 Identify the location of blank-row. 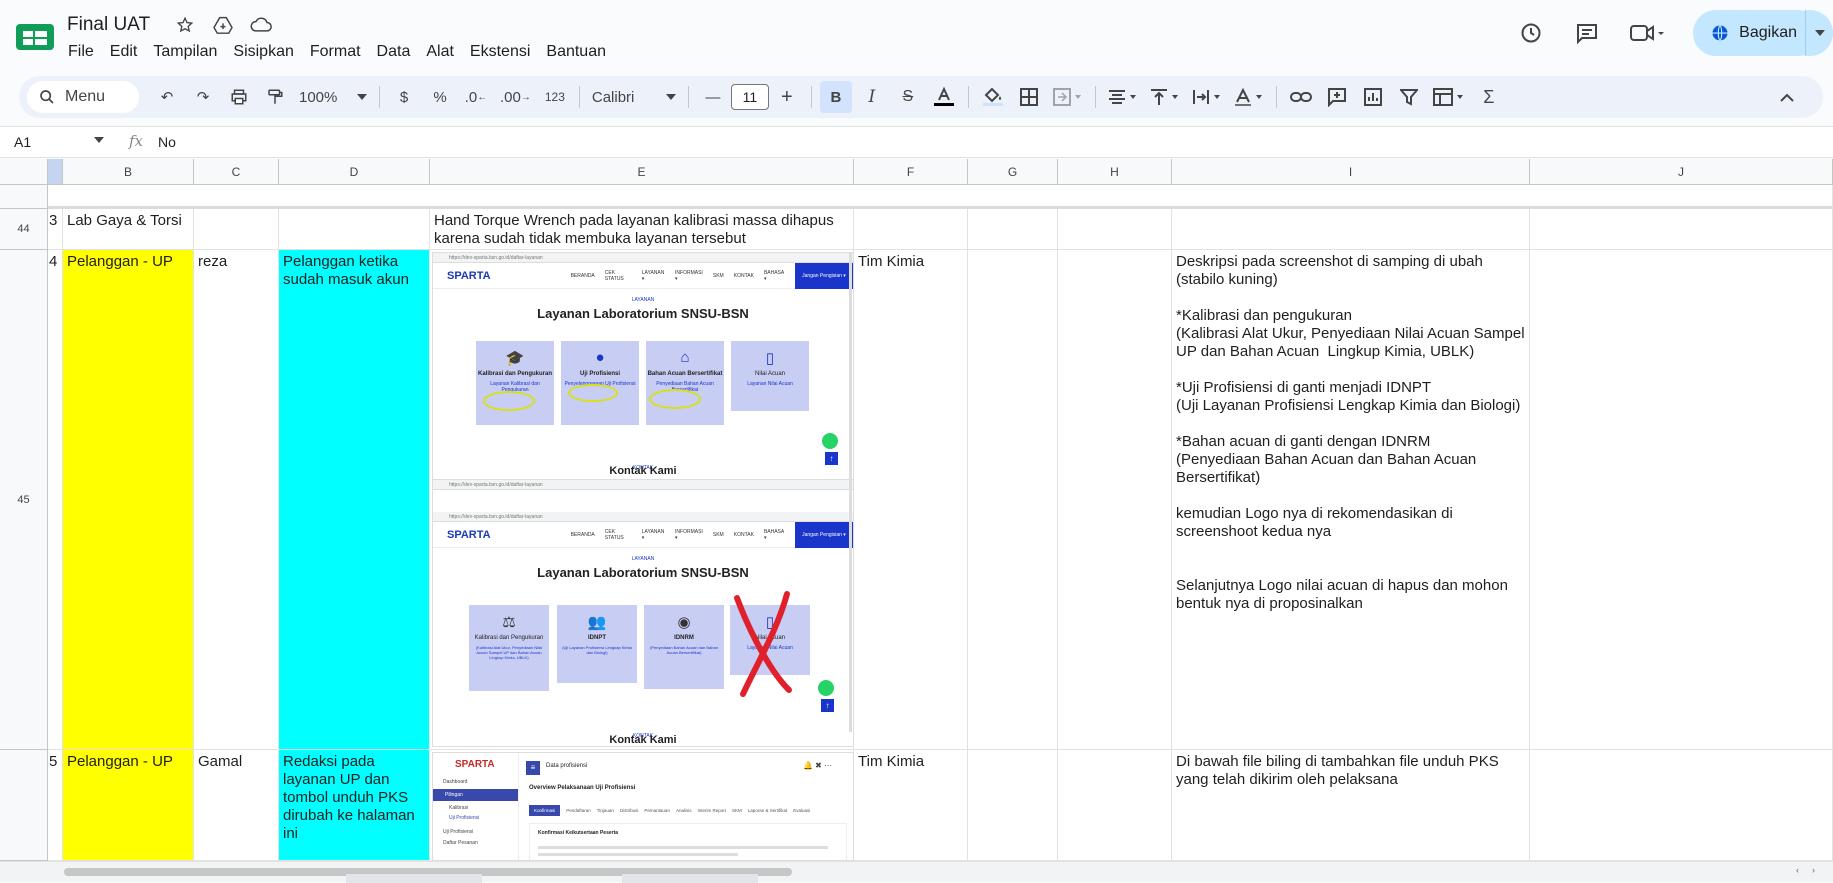
(940, 197).